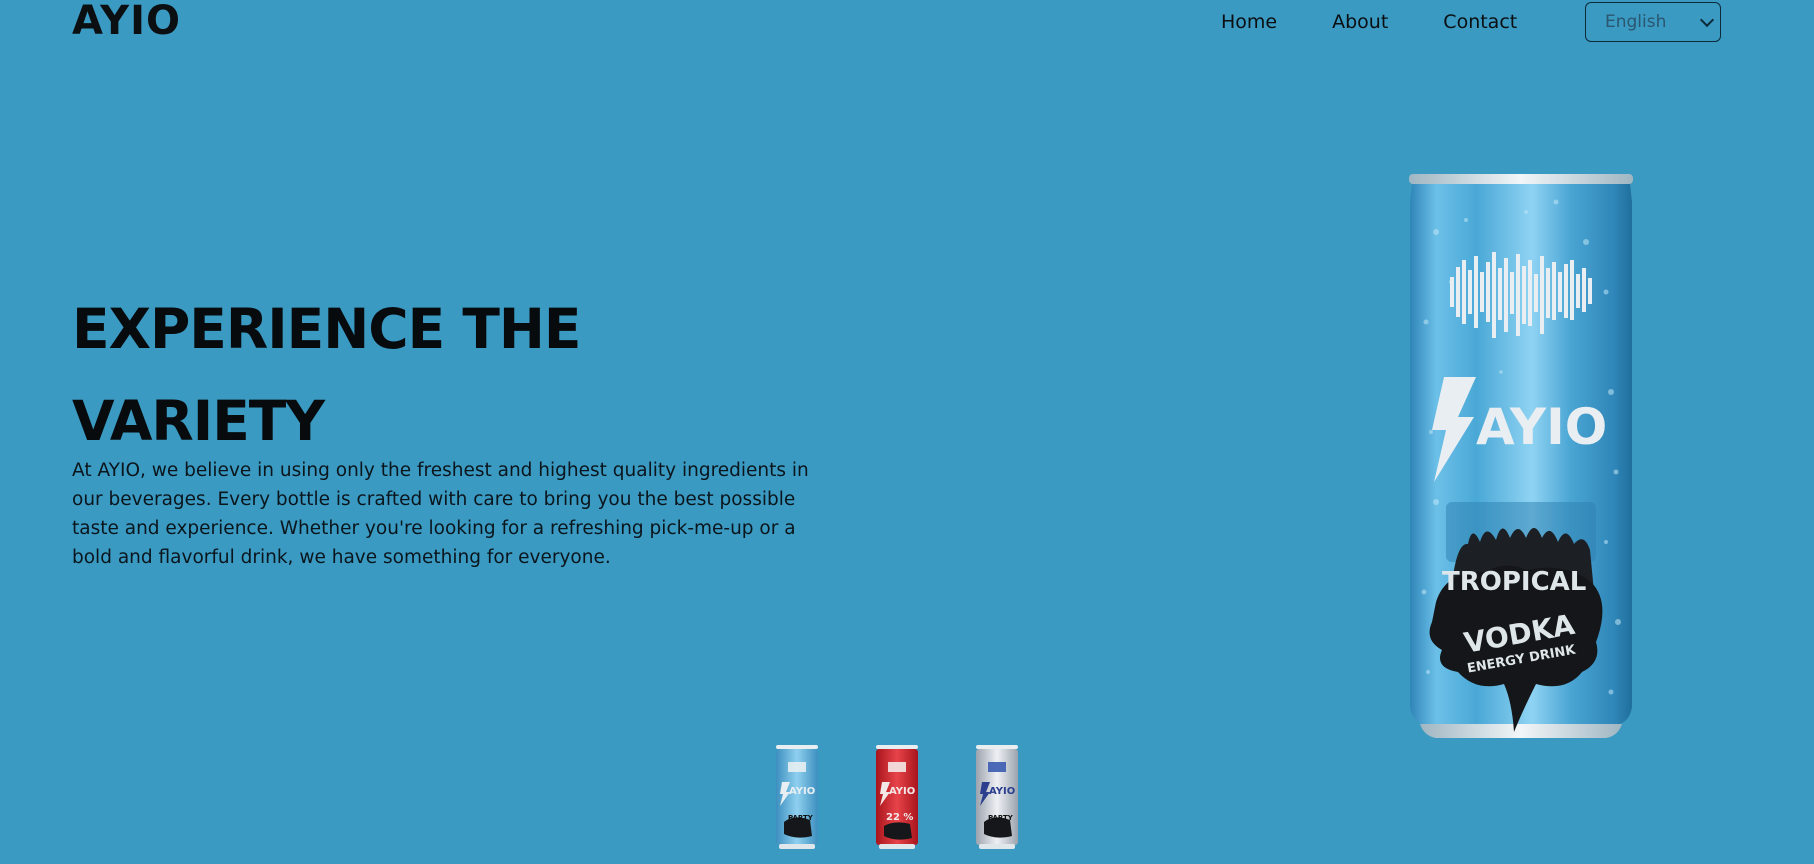 This screenshot has width=1814, height=864. What do you see at coordinates (1249, 22) in the screenshot?
I see `nav-home-link: Home` at bounding box center [1249, 22].